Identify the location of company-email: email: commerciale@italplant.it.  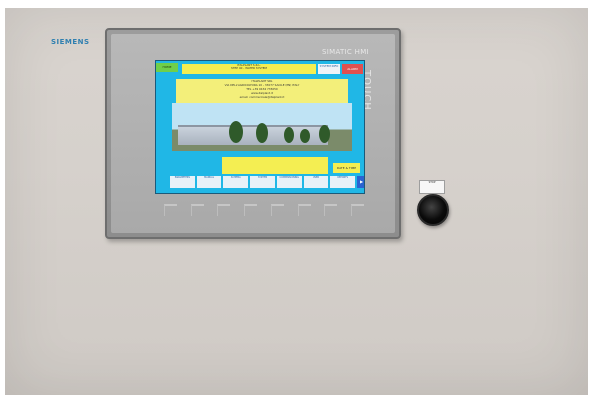
(262, 97).